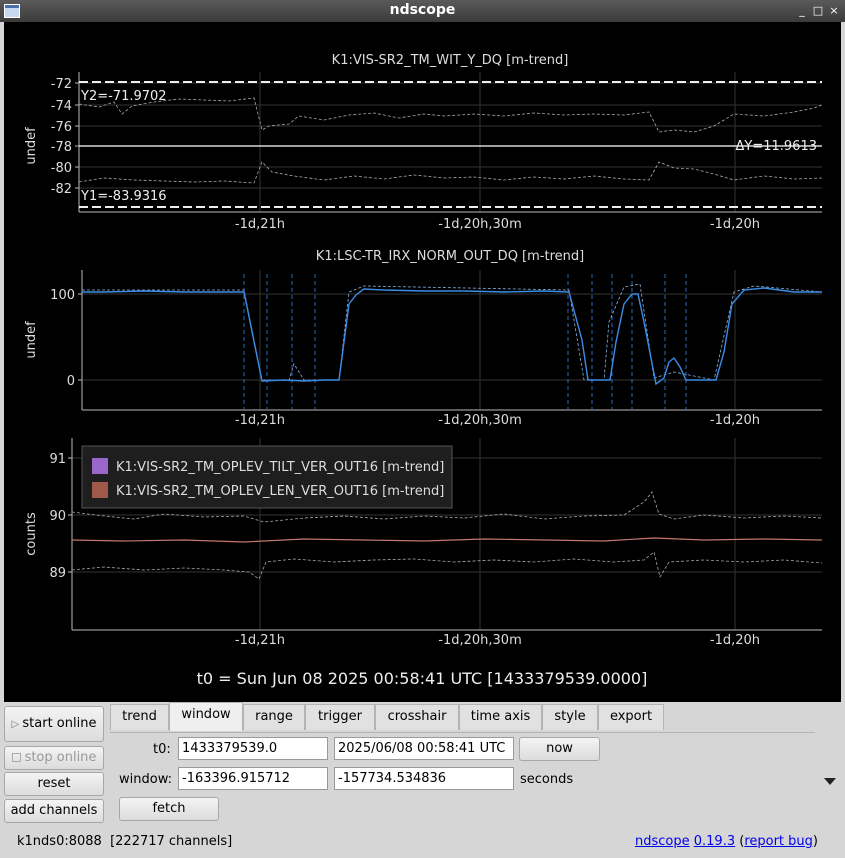 This screenshot has width=845, height=858. Describe the element at coordinates (171, 841) in the screenshot. I see `channel-count-text: [222717 channels]` at that location.